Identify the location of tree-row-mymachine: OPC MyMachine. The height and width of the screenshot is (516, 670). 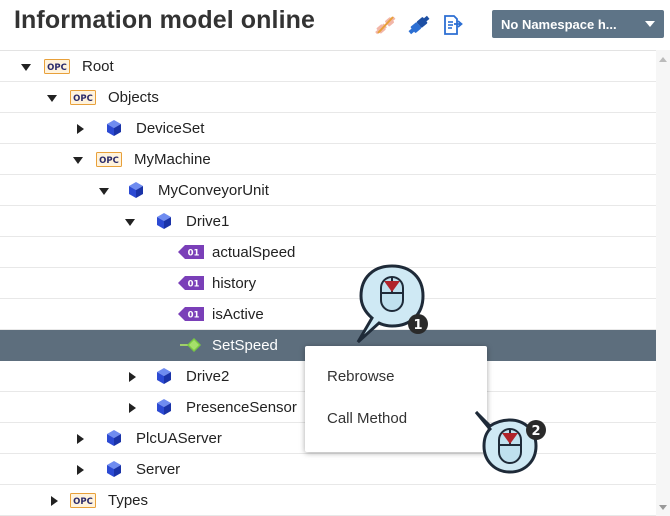
(328, 159).